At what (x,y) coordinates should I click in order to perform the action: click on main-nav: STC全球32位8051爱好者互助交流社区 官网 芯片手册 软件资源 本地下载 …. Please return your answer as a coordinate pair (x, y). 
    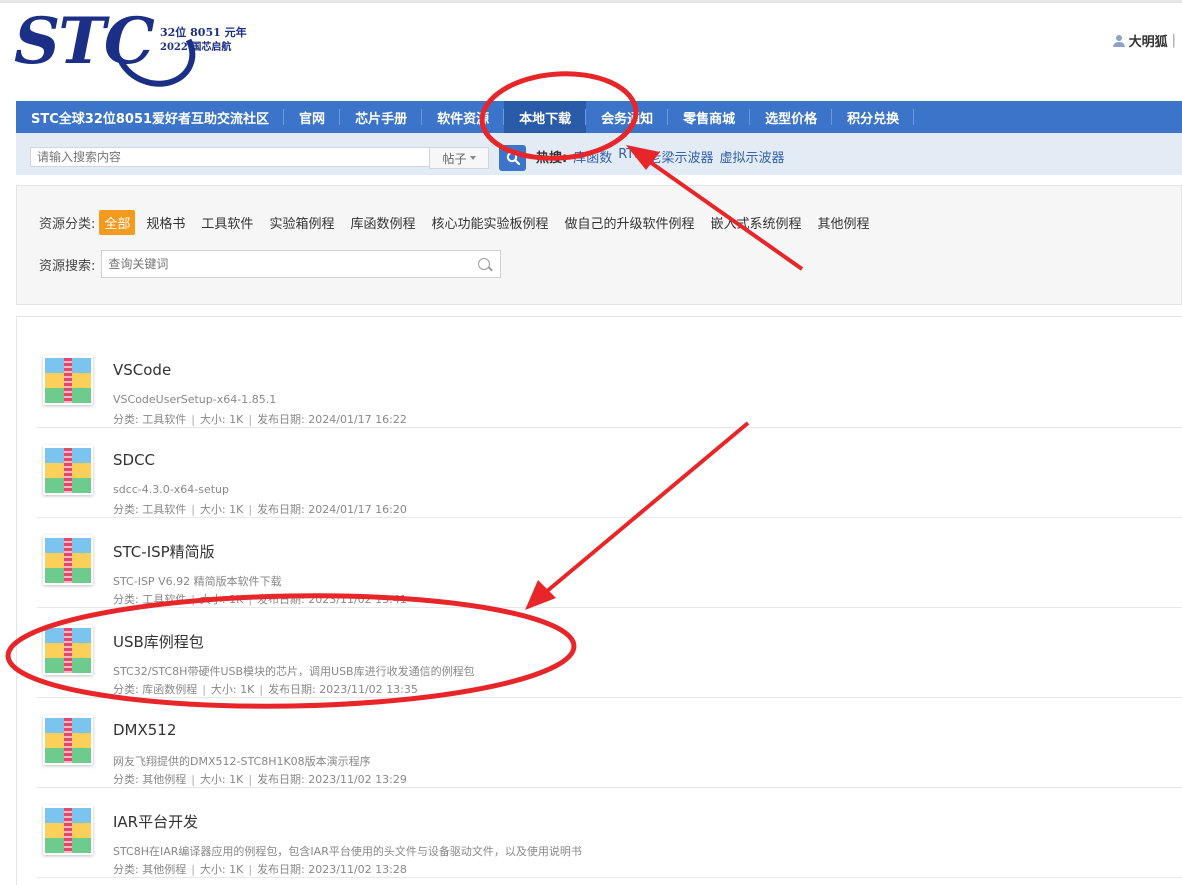
    Looking at the image, I should click on (599, 117).